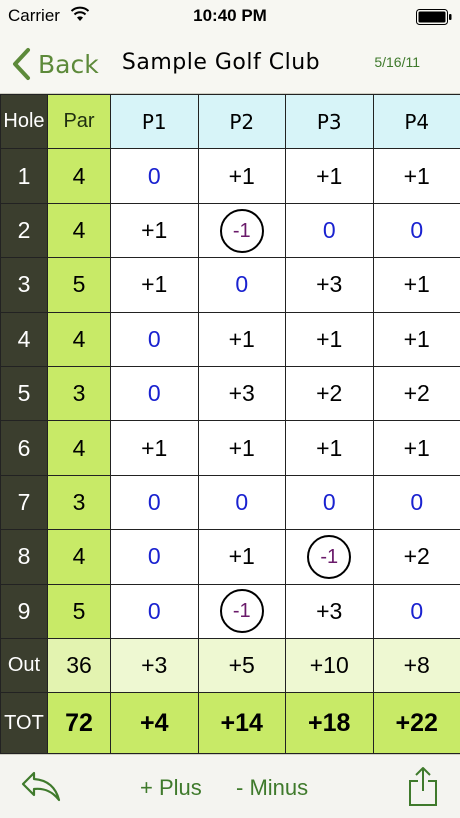 The width and height of the screenshot is (460, 818). I want to click on hole-number: 9, so click(24, 611).